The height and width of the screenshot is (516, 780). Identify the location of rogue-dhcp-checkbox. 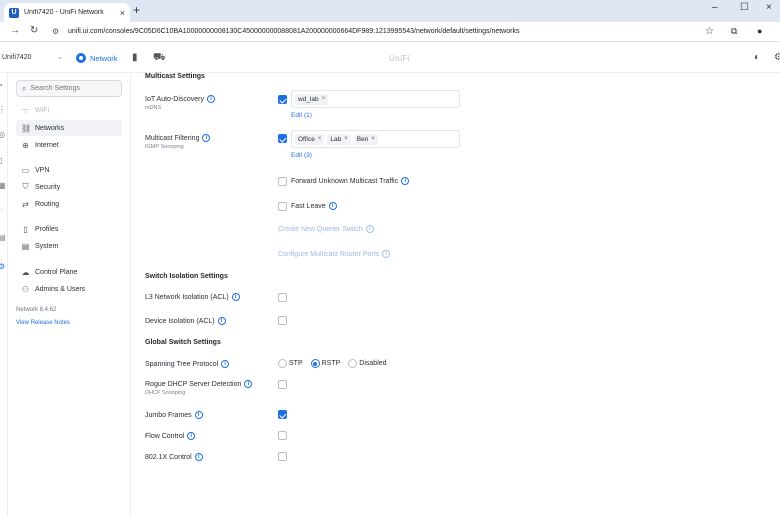
(282, 384).